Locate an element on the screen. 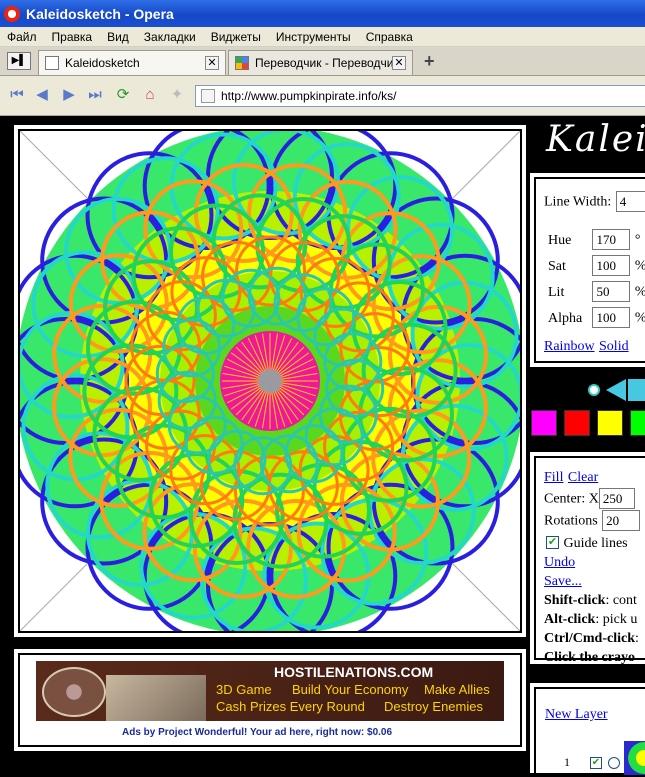 This screenshot has width=645, height=777. page-icon is located at coordinates (52, 63).